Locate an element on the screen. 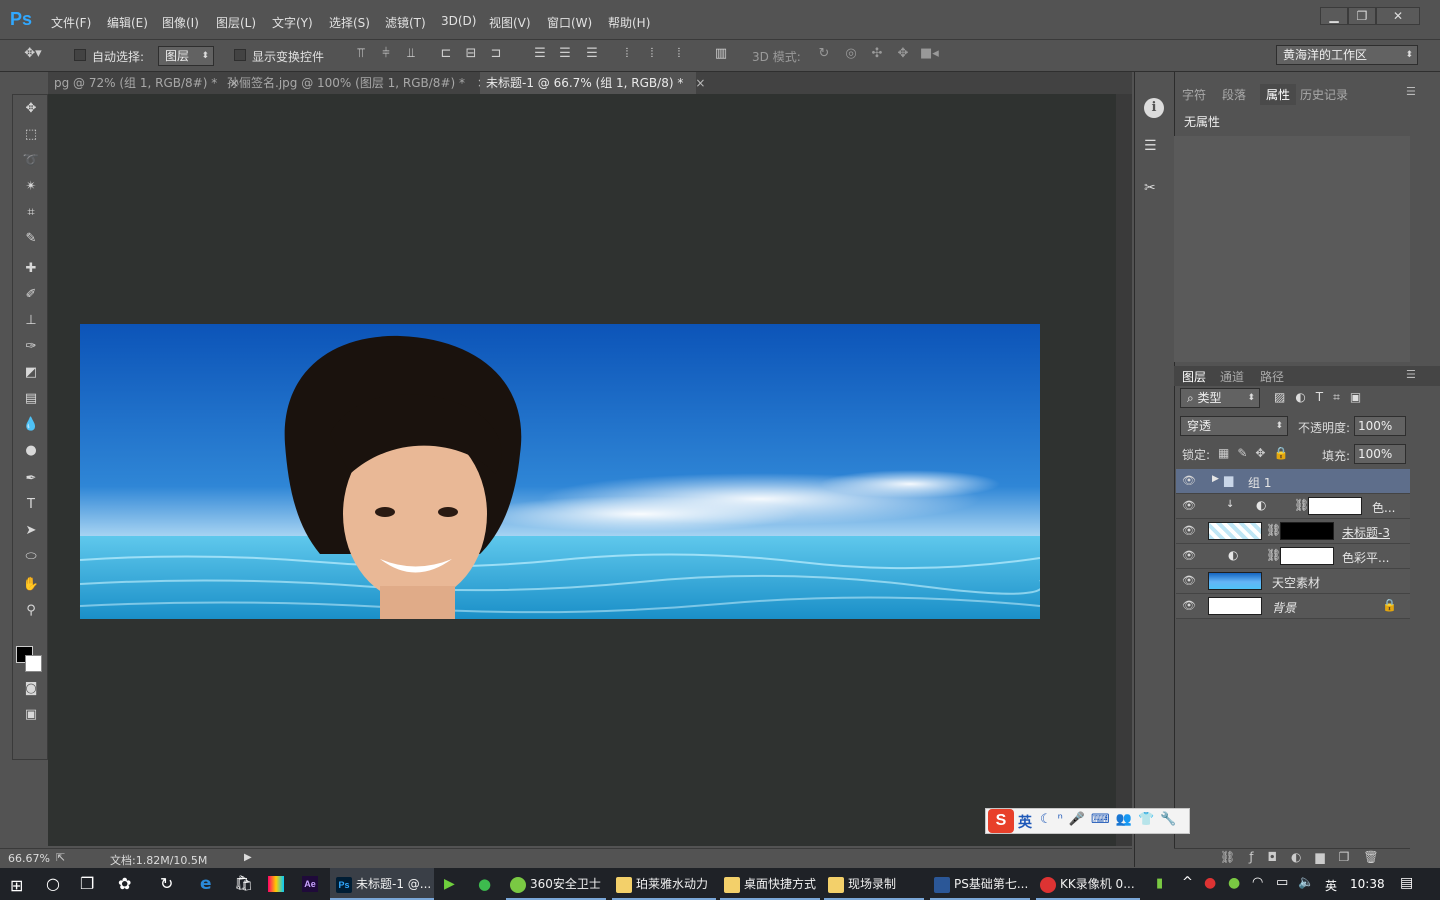  auto-select-checkbox is located at coordinates (80, 55).